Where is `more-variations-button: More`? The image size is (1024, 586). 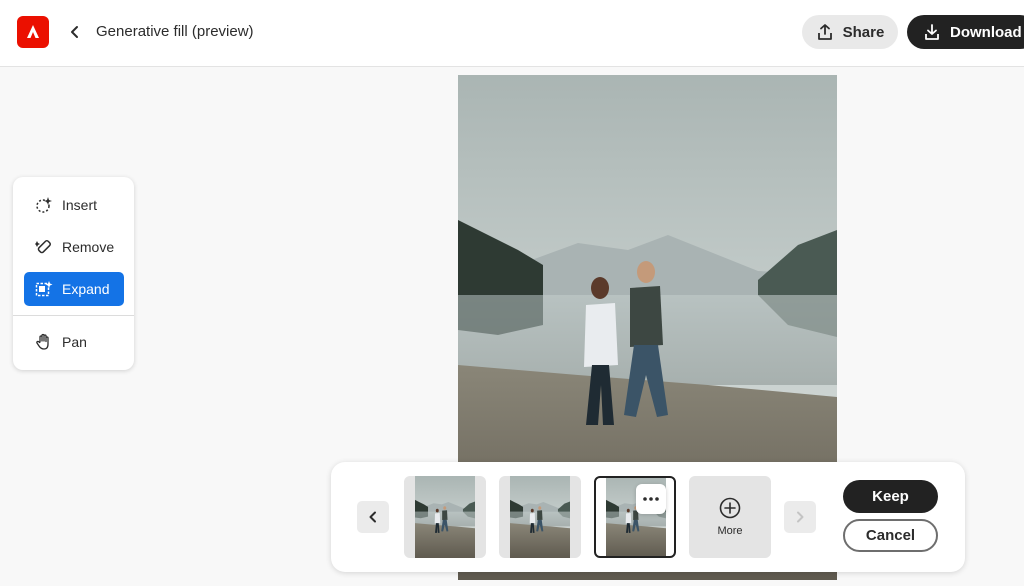
more-variations-button: More is located at coordinates (730, 517).